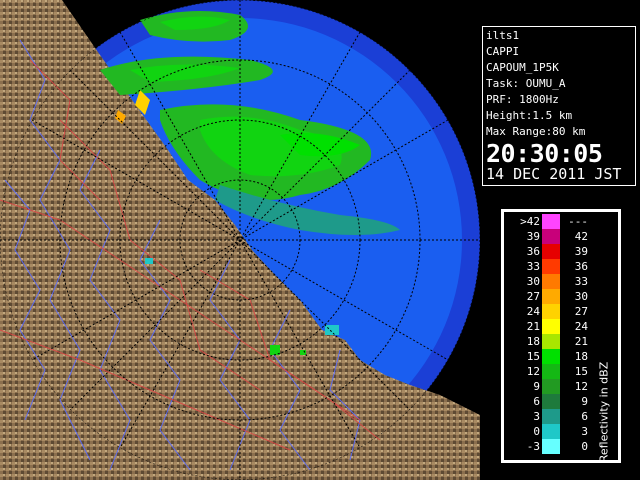  What do you see at coordinates (533, 281) in the screenshot?
I see `legend-row-low: 30` at bounding box center [533, 281].